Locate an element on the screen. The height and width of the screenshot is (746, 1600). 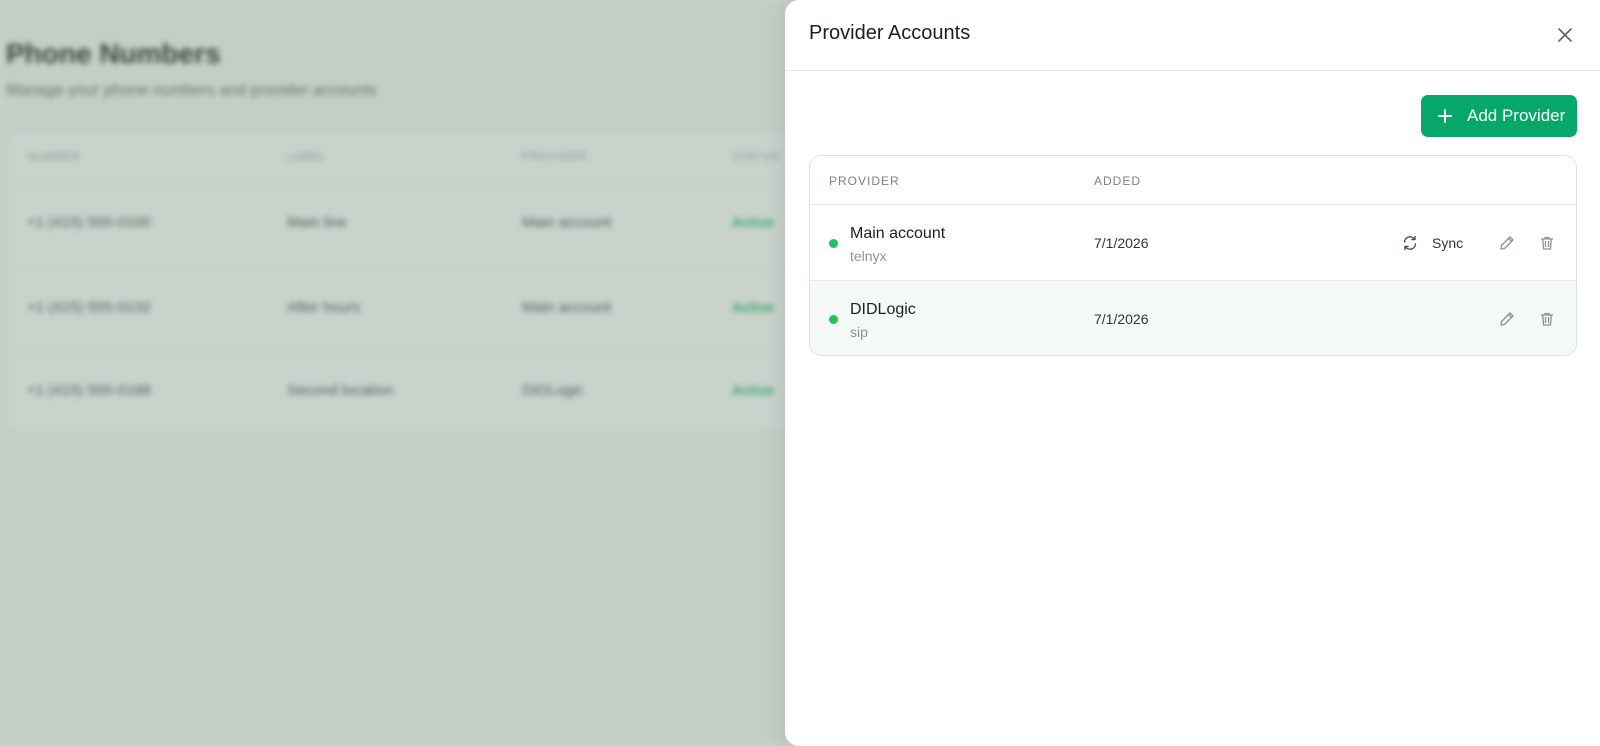
plus-icon is located at coordinates (1445, 116).